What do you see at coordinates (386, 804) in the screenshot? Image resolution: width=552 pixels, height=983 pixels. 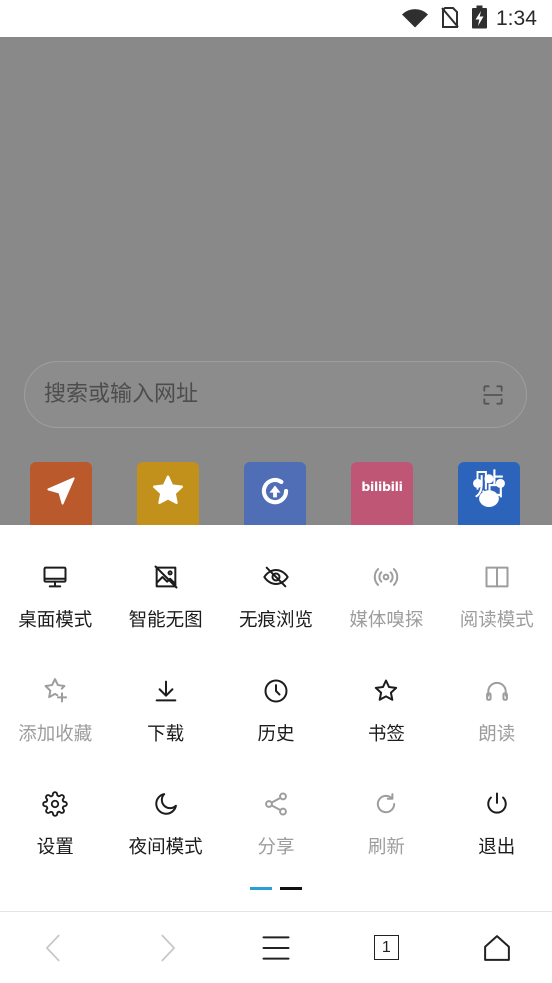 I see `refresh-icon` at bounding box center [386, 804].